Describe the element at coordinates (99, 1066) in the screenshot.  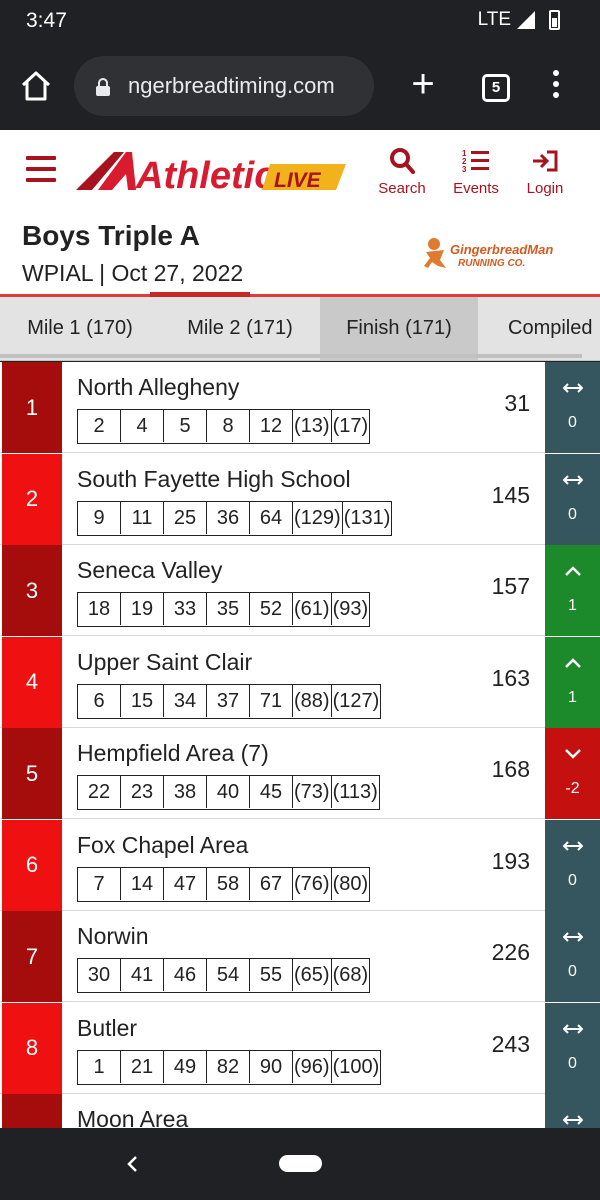
I see `scorer-place: 1` at that location.